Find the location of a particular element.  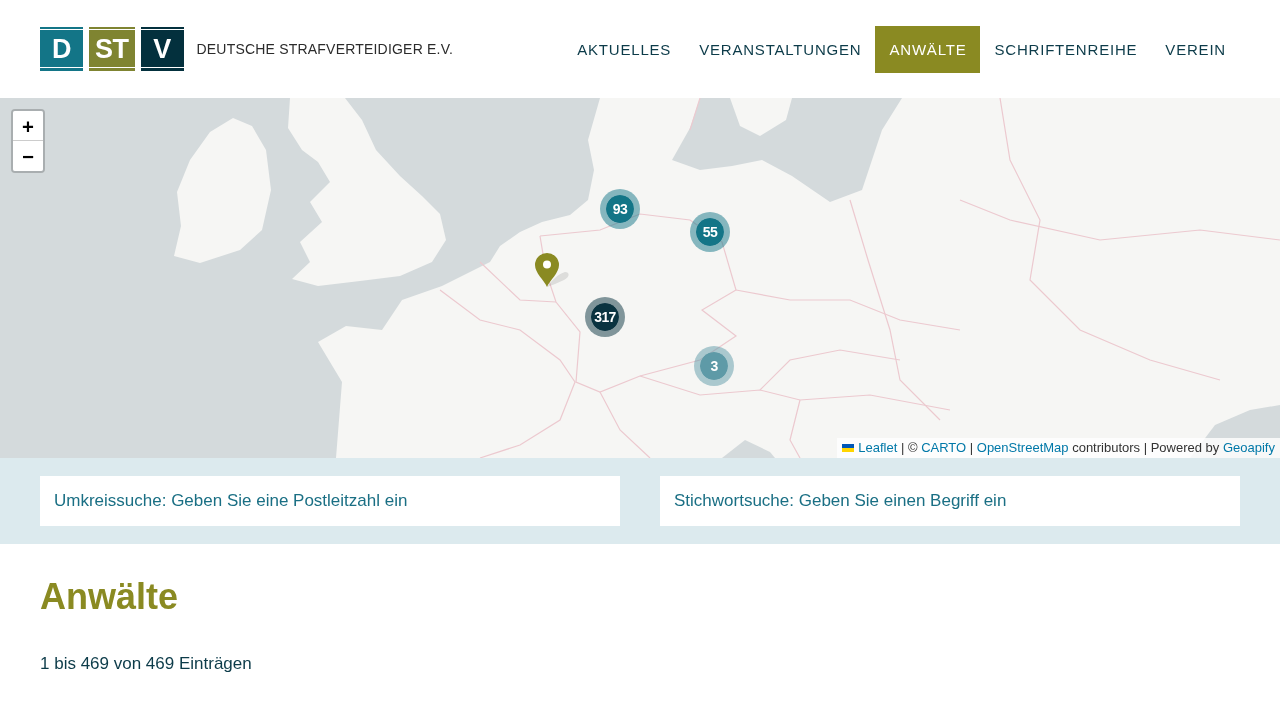

nav-link: ANWÄLTE is located at coordinates (928, 49).